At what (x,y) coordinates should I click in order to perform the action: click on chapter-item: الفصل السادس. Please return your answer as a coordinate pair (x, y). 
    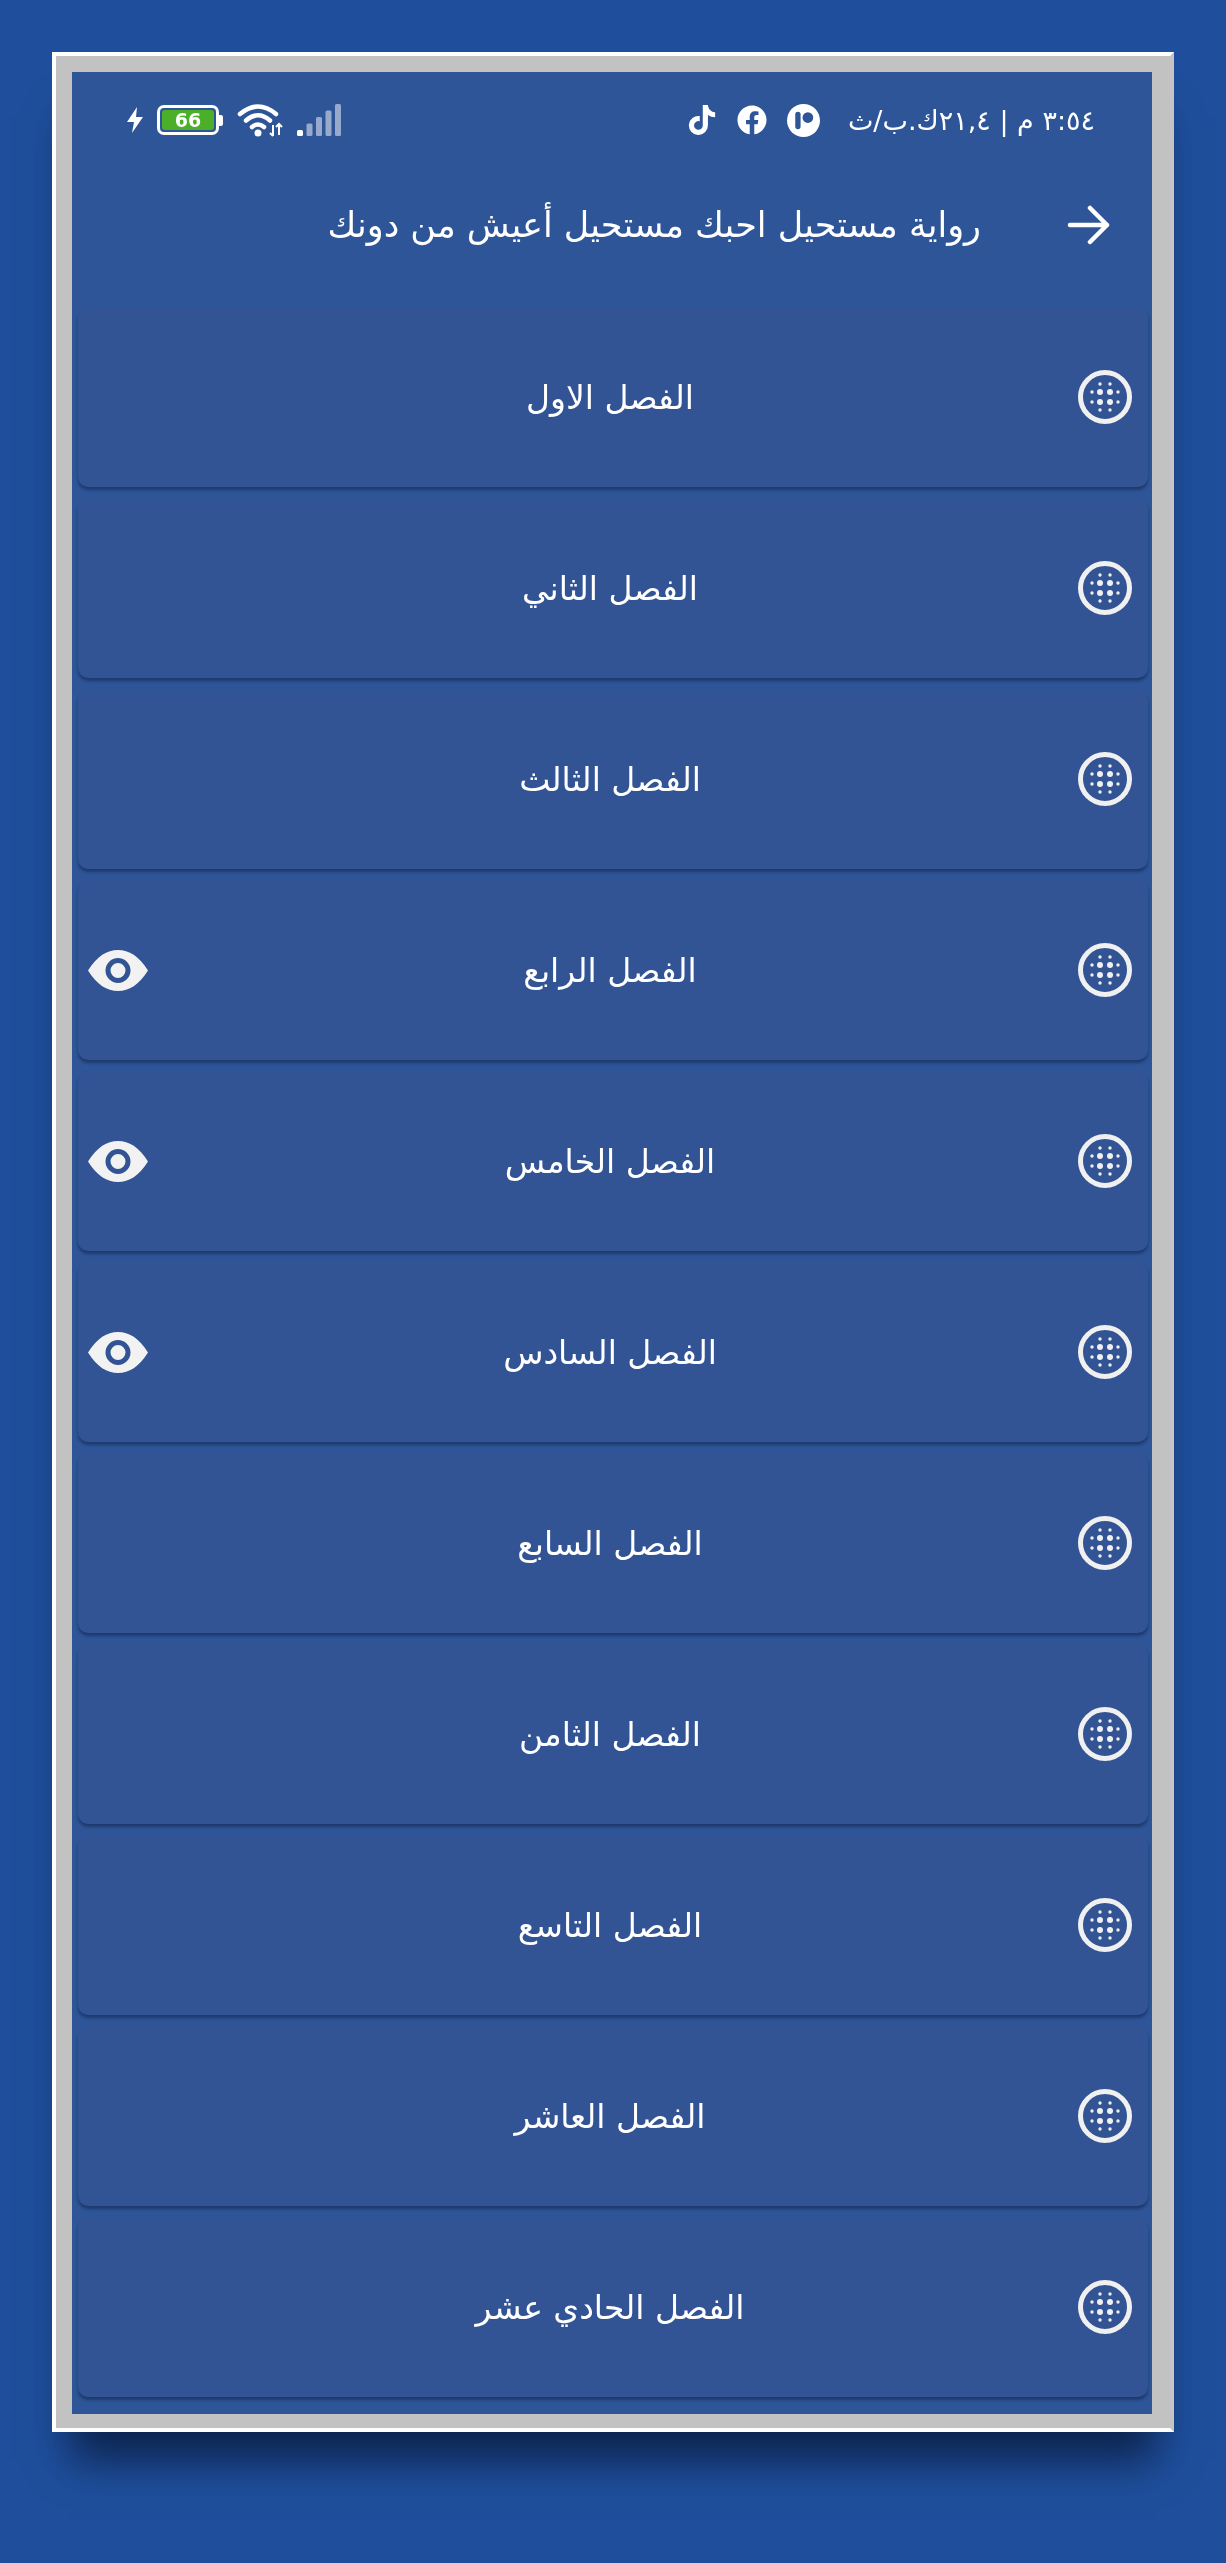
    Looking at the image, I should click on (613, 1352).